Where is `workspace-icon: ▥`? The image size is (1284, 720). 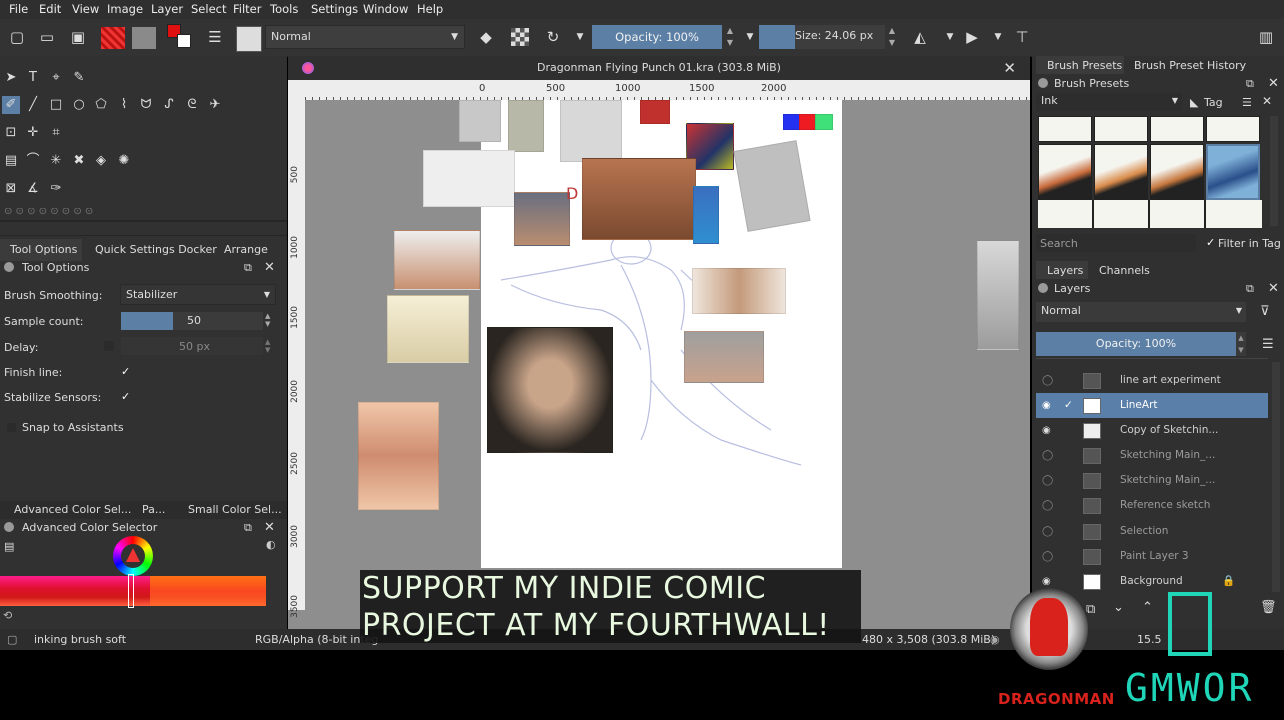 workspace-icon: ▥ is located at coordinates (1266, 37).